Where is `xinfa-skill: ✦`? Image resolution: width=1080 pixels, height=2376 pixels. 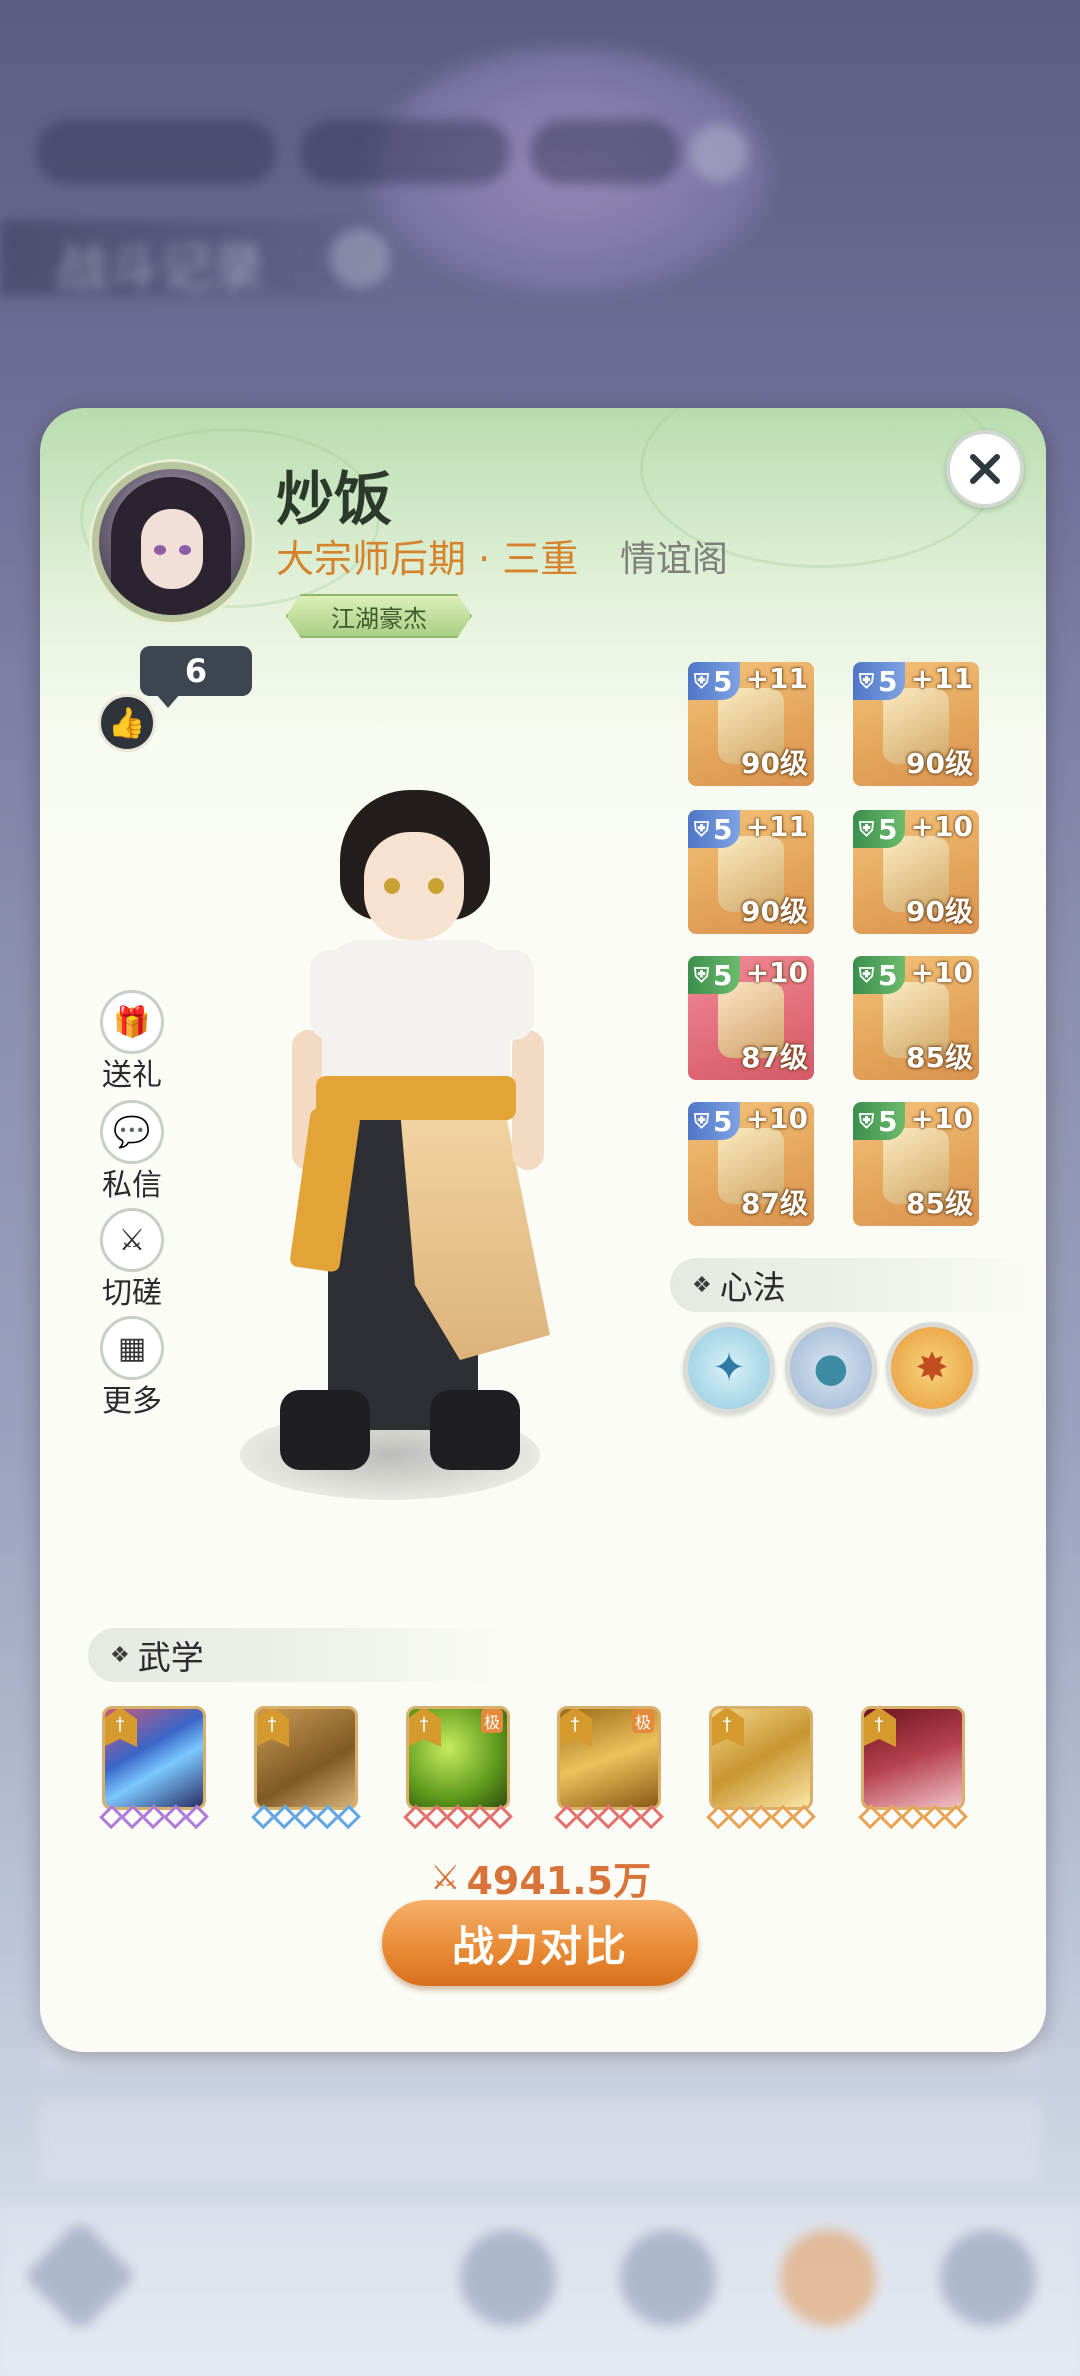 xinfa-skill: ✦ is located at coordinates (729, 1368).